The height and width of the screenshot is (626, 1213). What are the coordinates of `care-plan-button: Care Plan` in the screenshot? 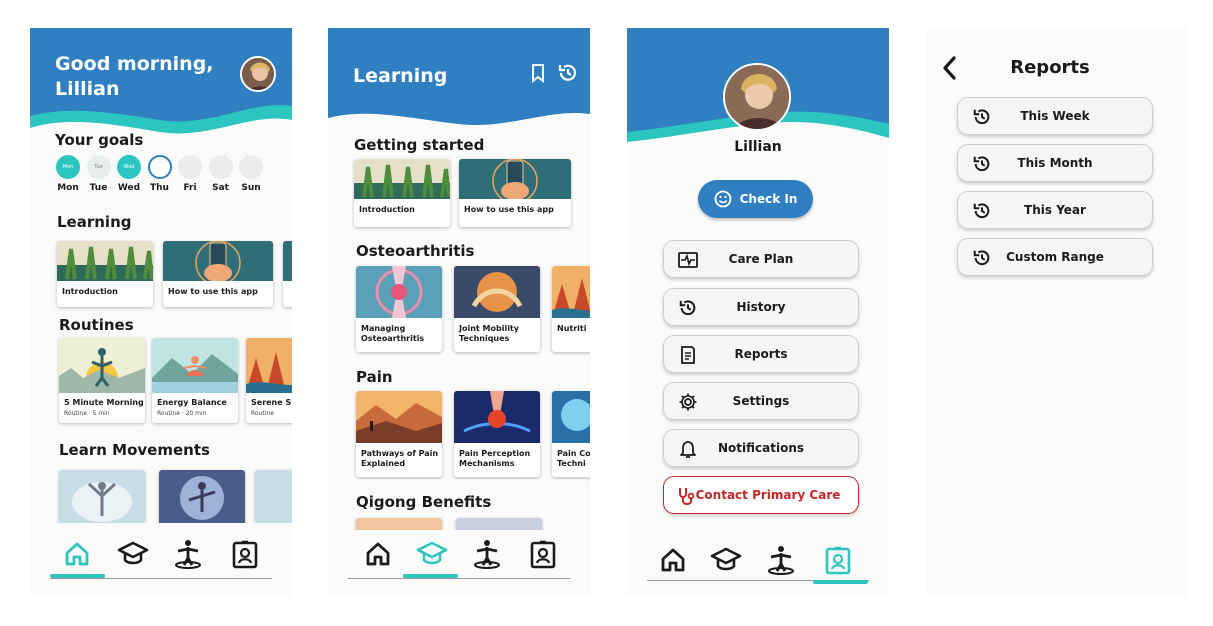 It's located at (761, 259).